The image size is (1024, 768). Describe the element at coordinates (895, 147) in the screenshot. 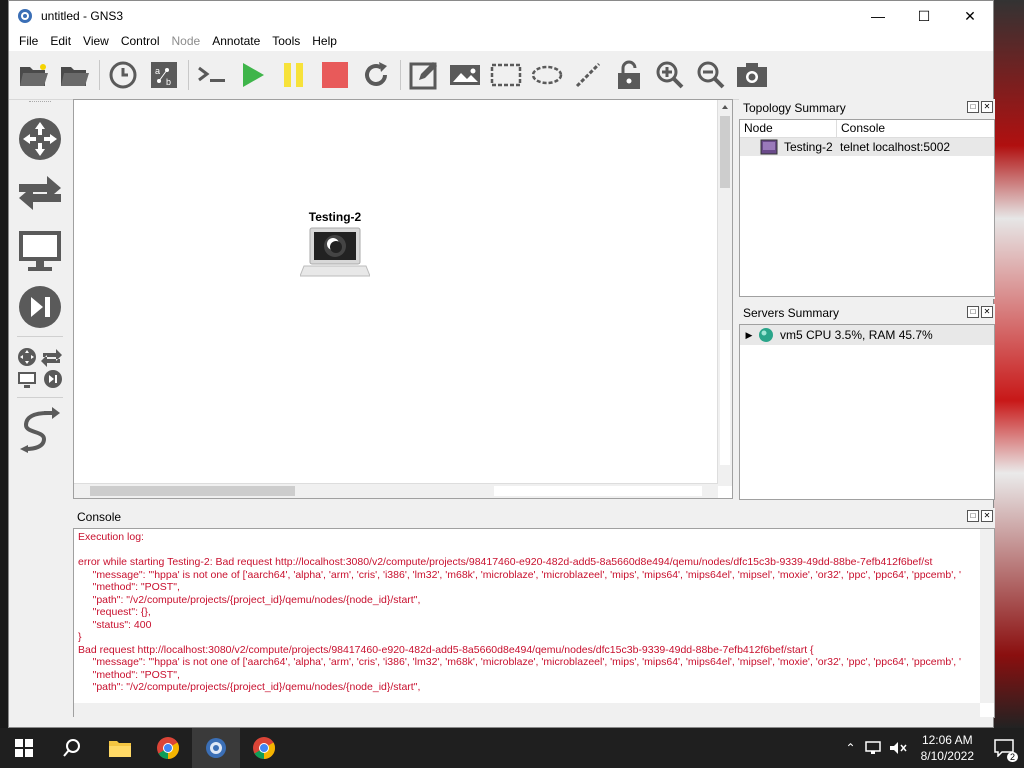

I see `topology-node-console: telnet localhost:5002` at that location.